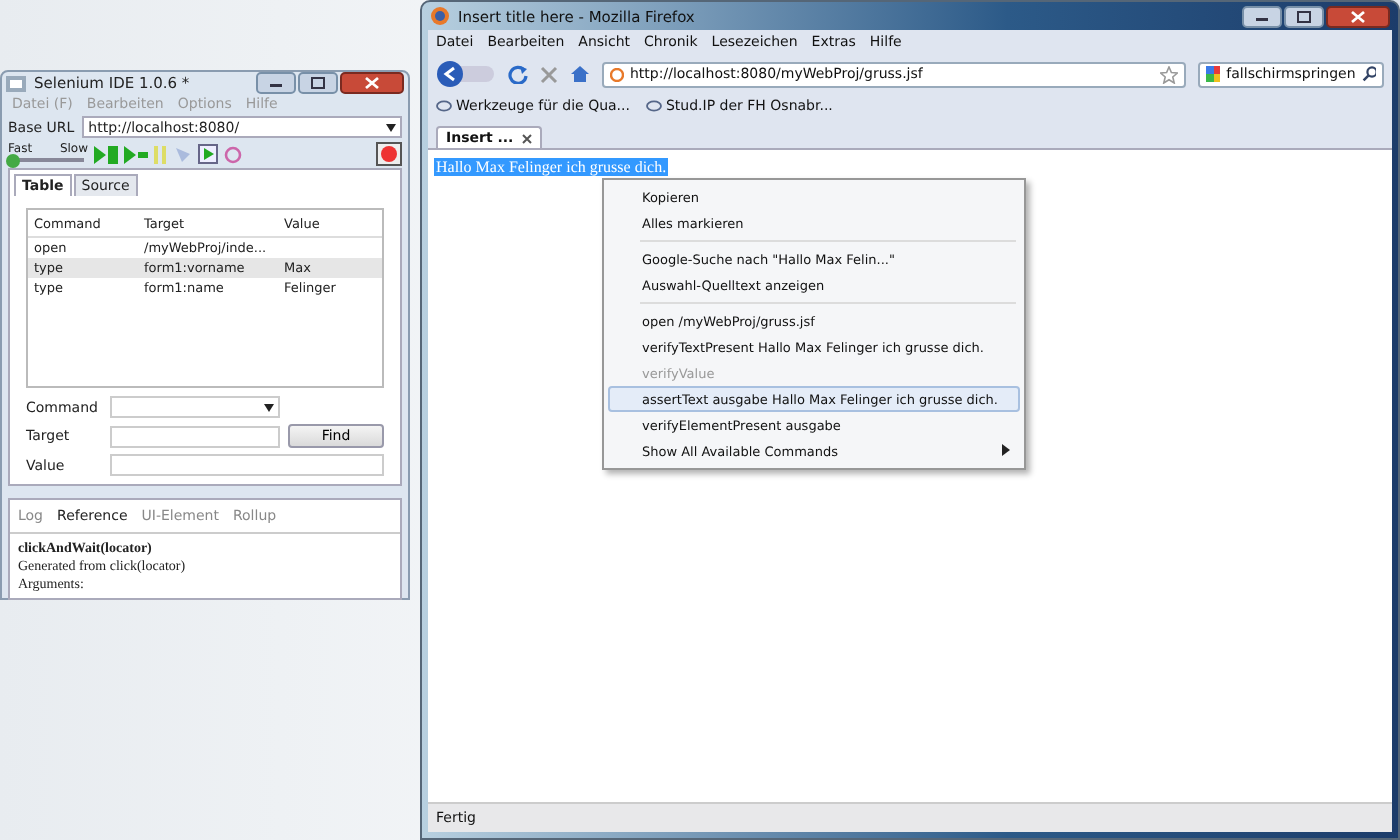  Describe the element at coordinates (580, 74) in the screenshot. I see `home-icon` at that location.